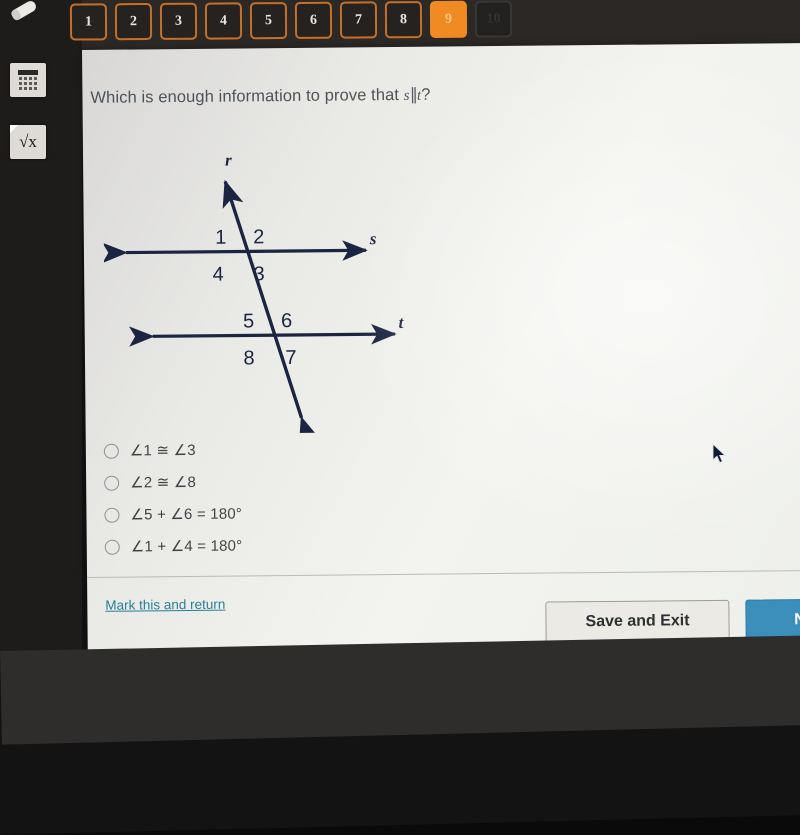  I want to click on qnum-label: 4, so click(223, 20).